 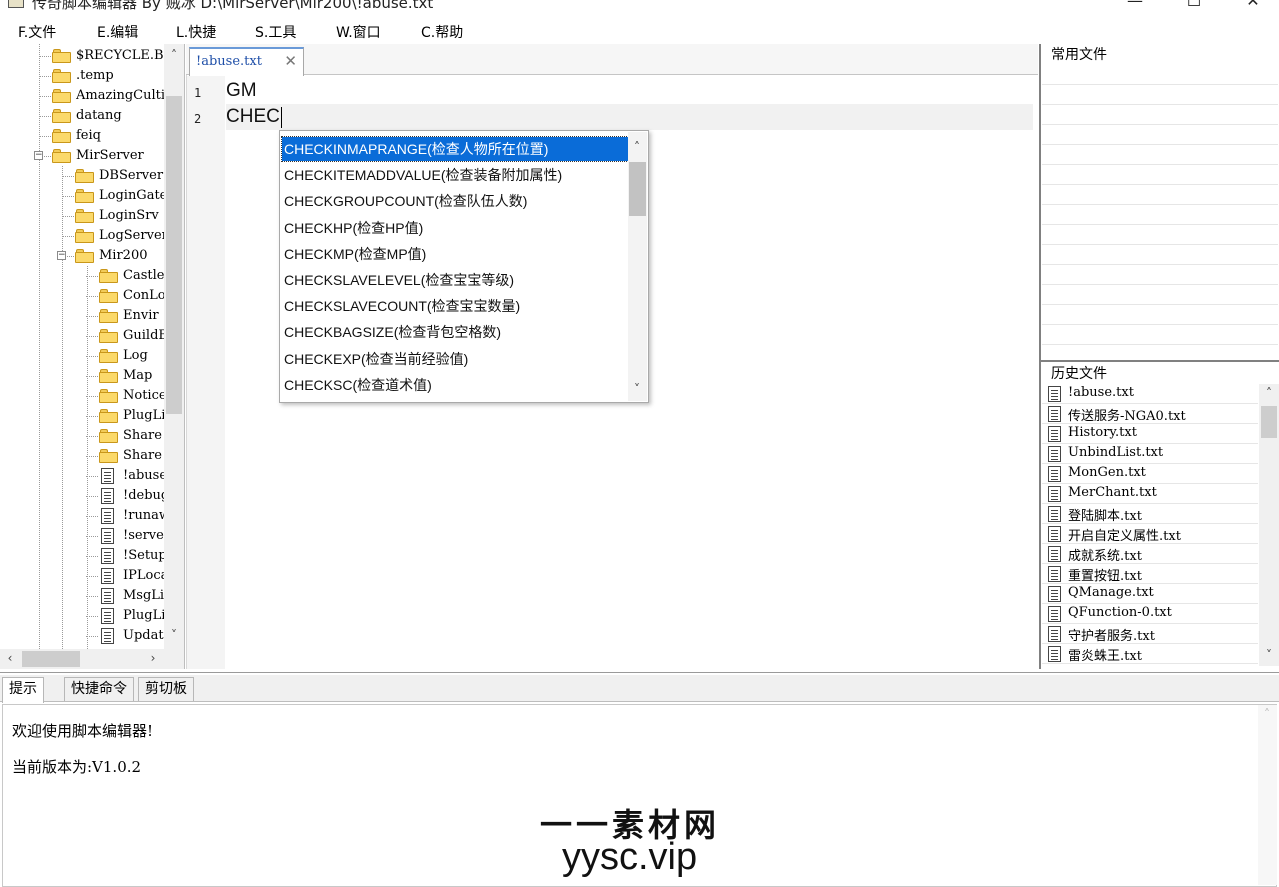 I want to click on message-scrollbar: ˄, so click(x=1267, y=795).